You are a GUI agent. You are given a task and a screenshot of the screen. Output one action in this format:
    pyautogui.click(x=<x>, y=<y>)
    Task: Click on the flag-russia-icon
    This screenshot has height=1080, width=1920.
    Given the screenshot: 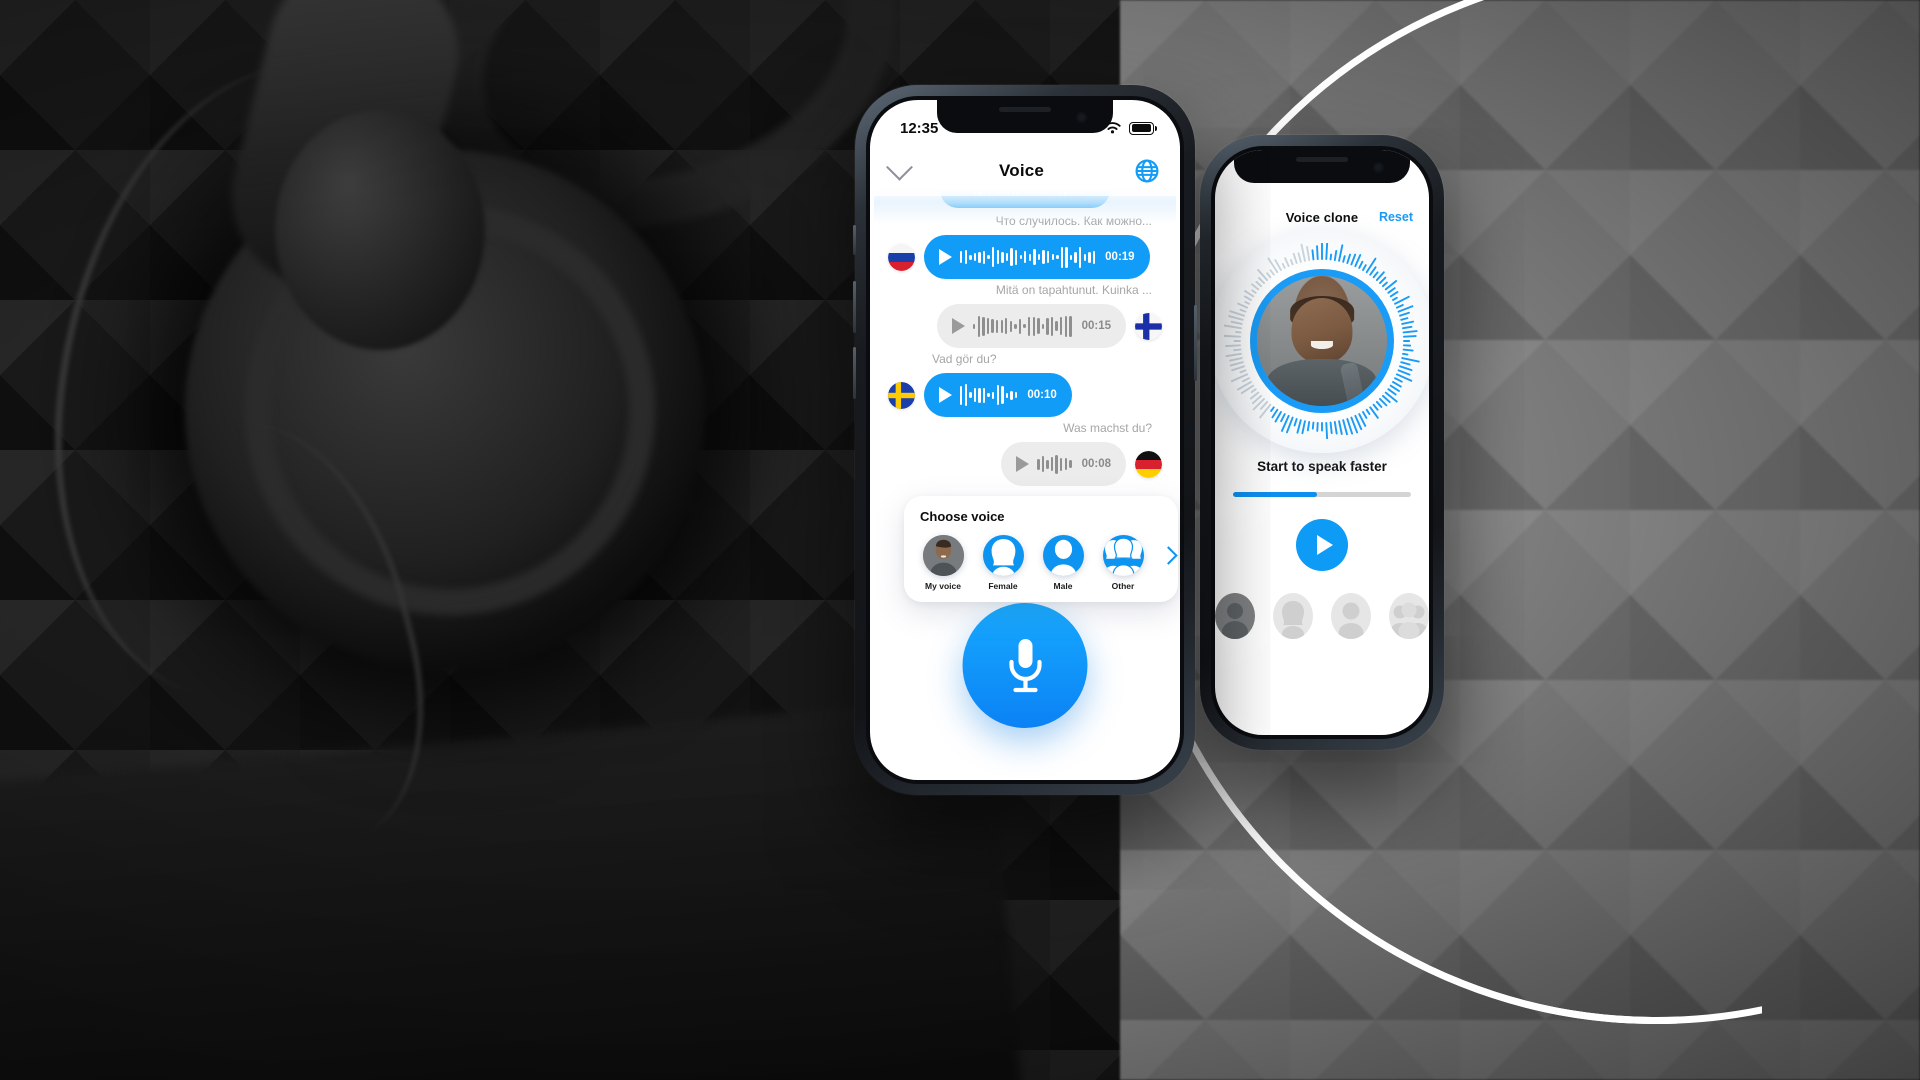 What is the action you would take?
    pyautogui.click(x=901, y=257)
    